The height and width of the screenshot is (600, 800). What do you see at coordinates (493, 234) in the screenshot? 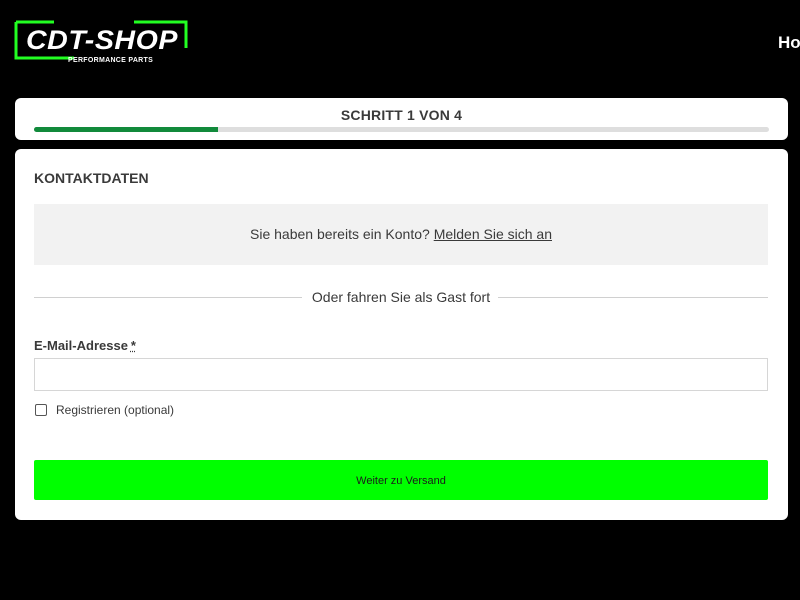
I see `login-link: Melden Sie sich an` at bounding box center [493, 234].